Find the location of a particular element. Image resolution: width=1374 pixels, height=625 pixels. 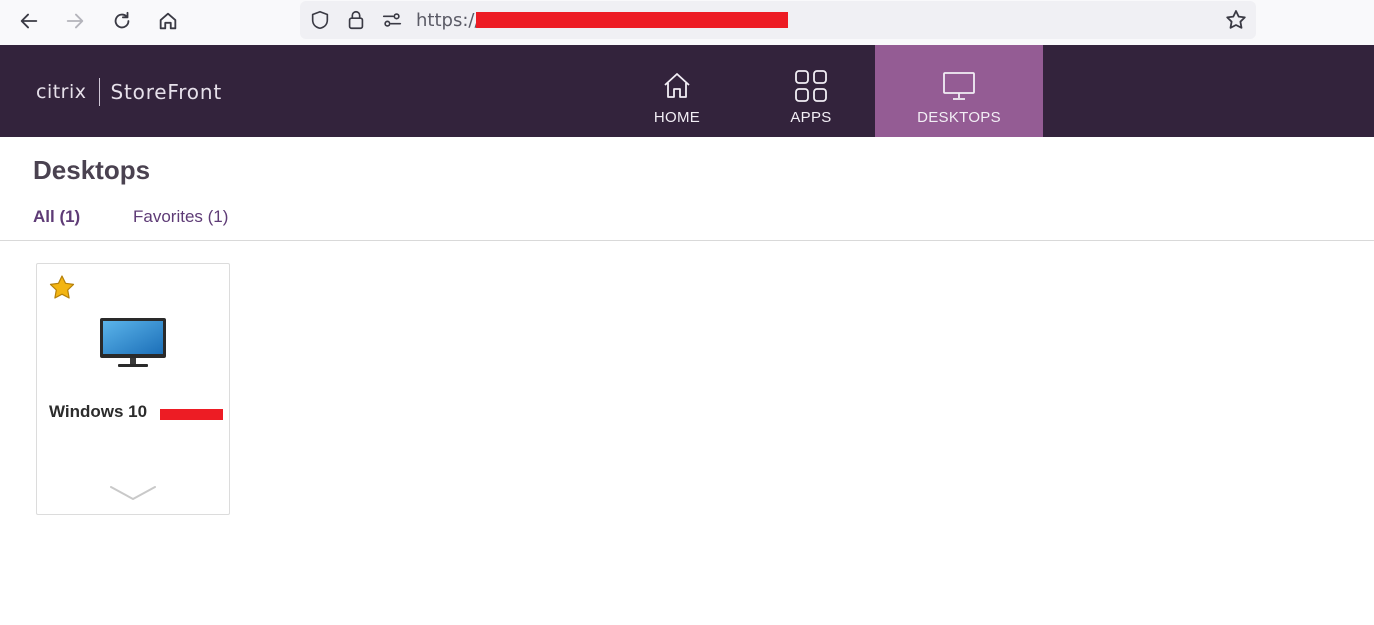

redacted-name is located at coordinates (191, 414).